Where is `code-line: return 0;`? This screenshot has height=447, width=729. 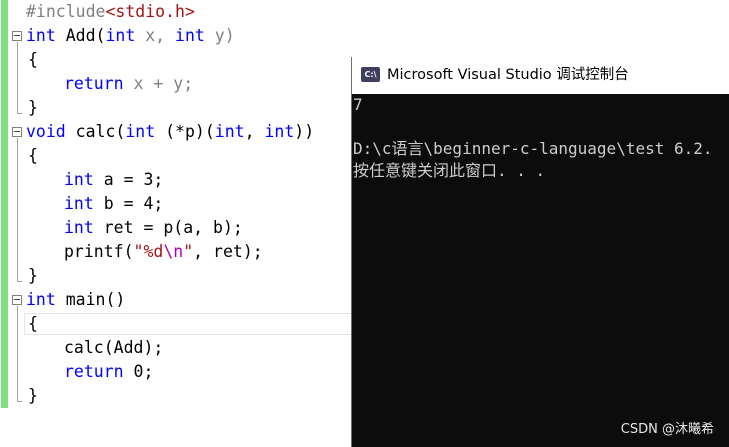
code-line: return 0; is located at coordinates (108, 372).